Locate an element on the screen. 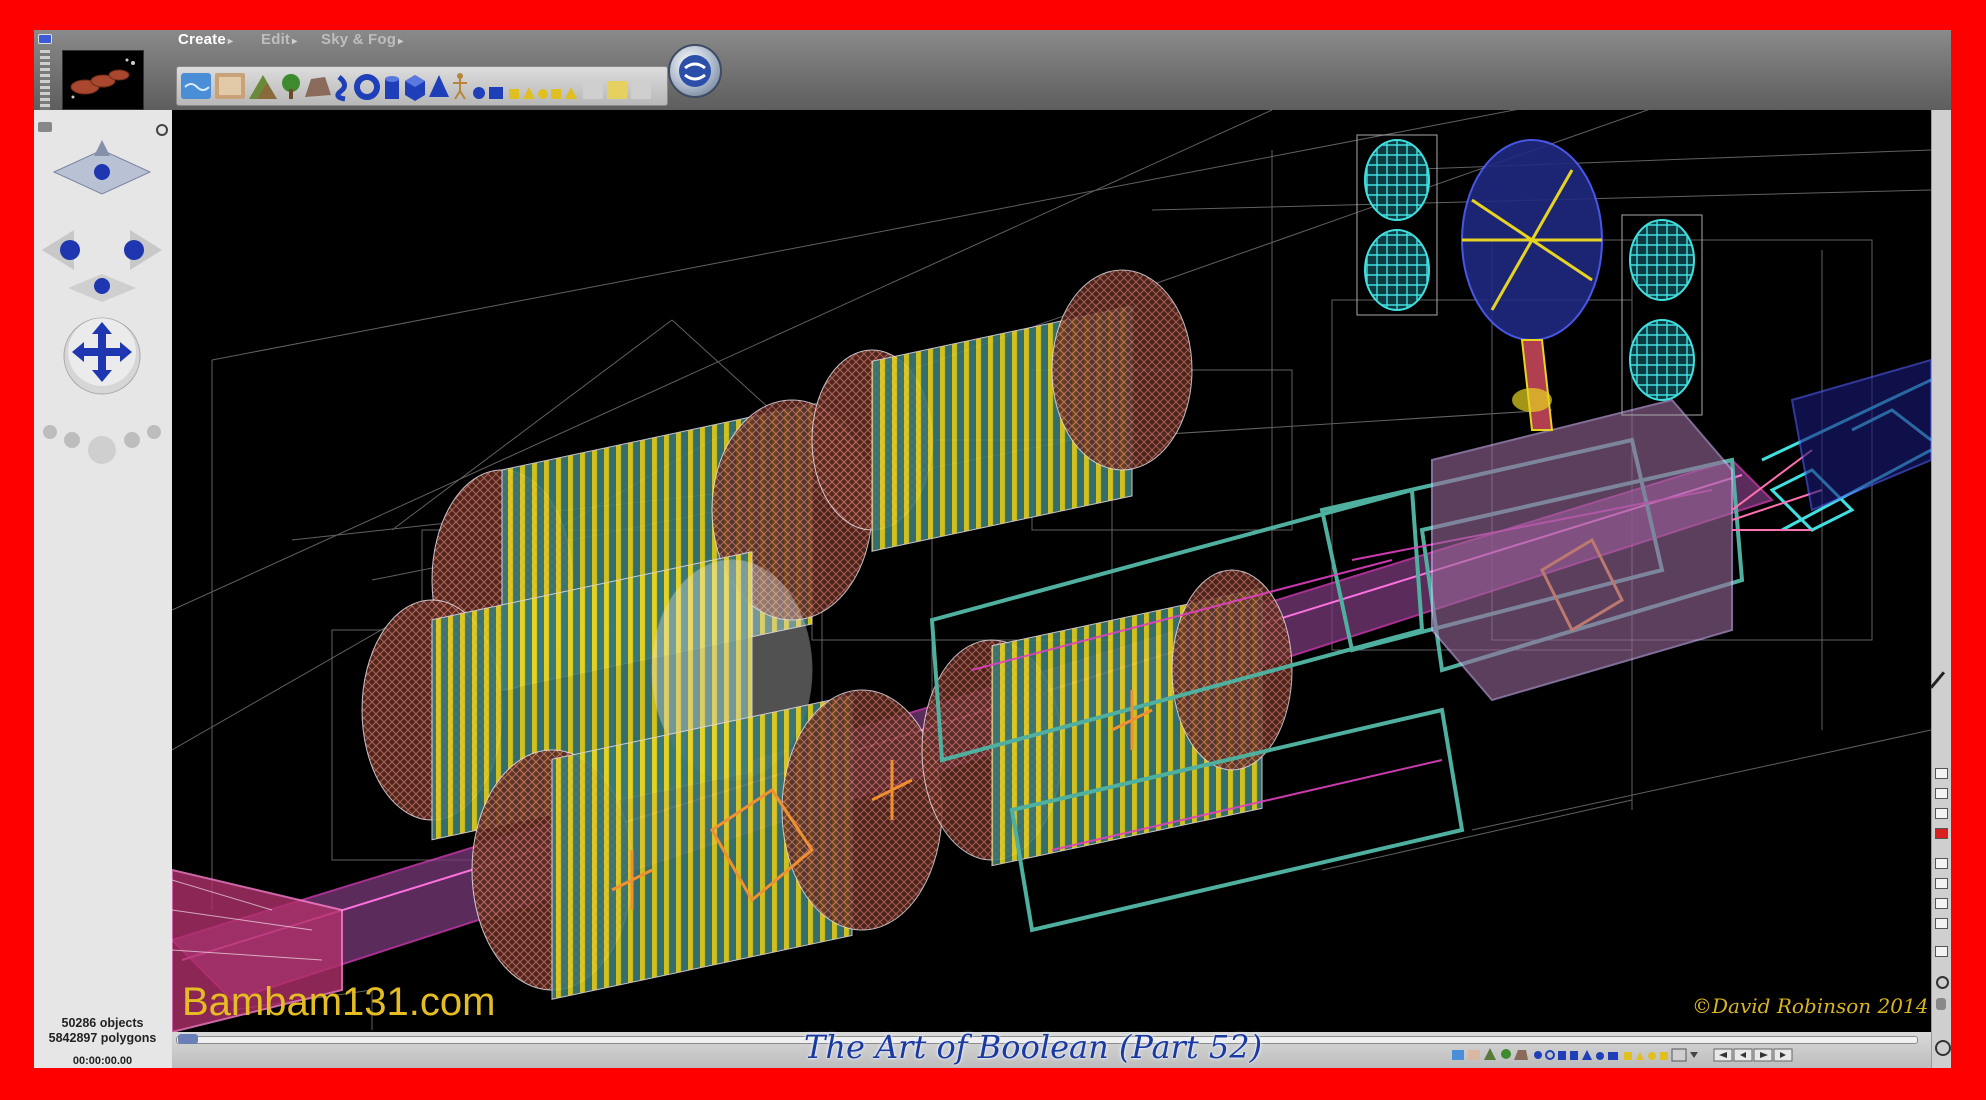  menu-create: Create ▸ is located at coordinates (205, 39).